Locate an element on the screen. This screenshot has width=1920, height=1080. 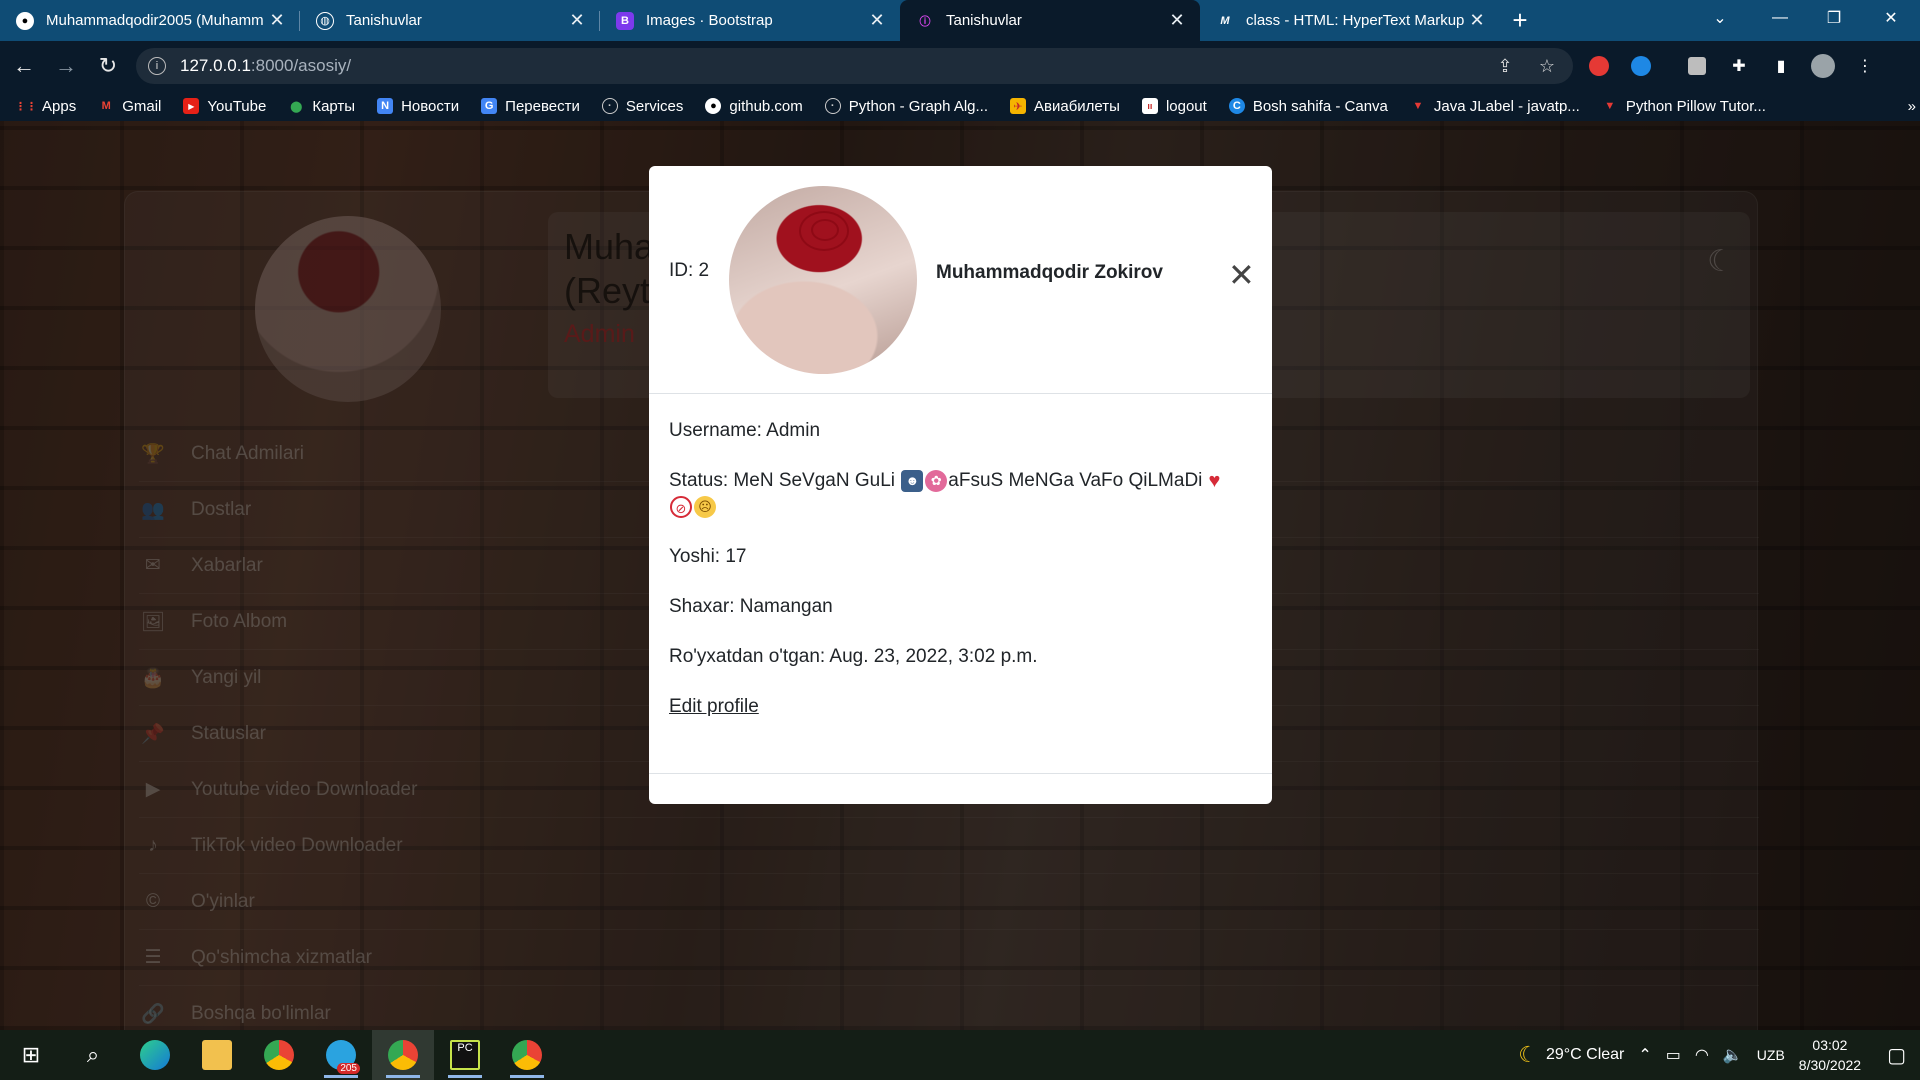
bookmark-star-icon: ☆ is located at coordinates (1547, 66).